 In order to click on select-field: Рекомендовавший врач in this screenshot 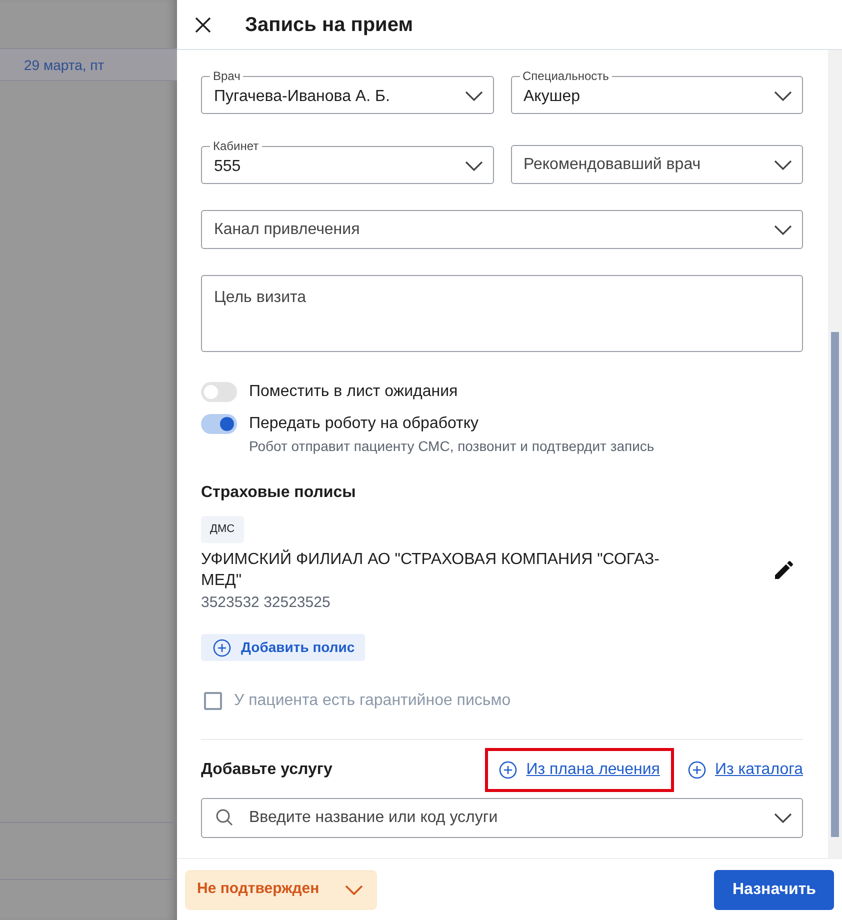, I will do `click(656, 164)`.